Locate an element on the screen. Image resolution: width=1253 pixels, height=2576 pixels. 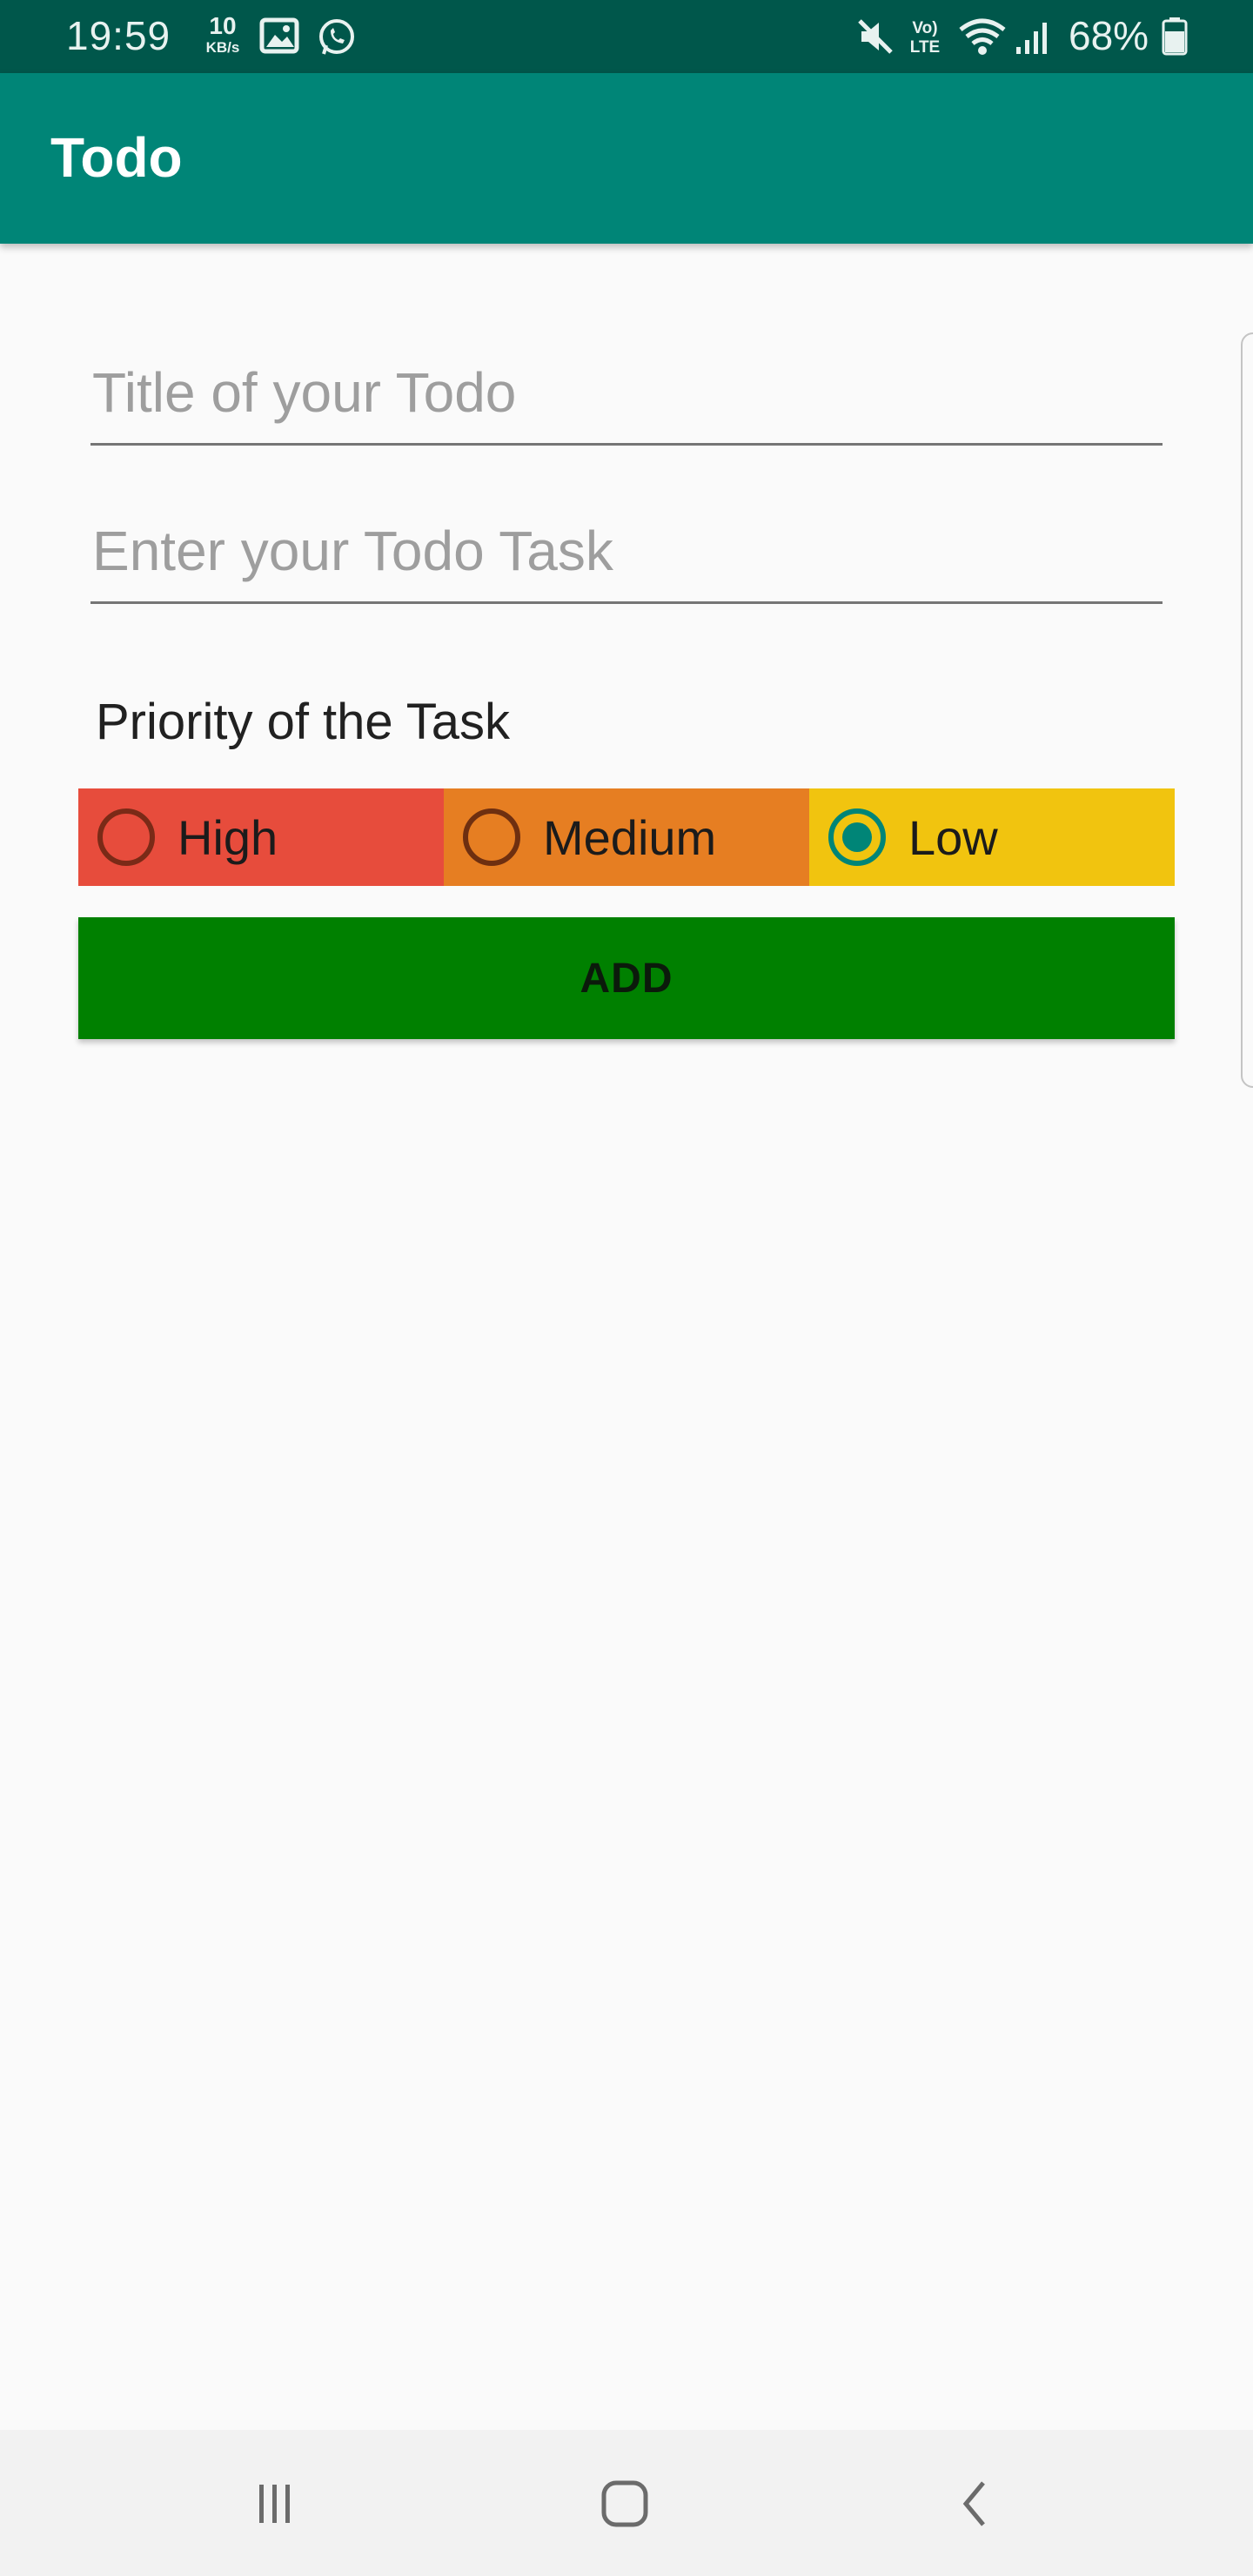
priority-radio-group: High Medium Low is located at coordinates (626, 837).